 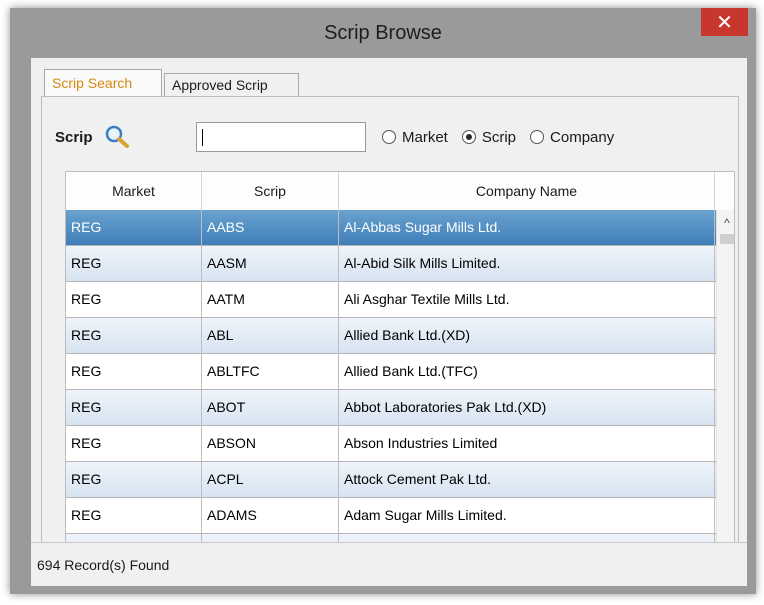 I want to click on cell-company: Ali Asghar Textile Mills Ltd., so click(x=527, y=300).